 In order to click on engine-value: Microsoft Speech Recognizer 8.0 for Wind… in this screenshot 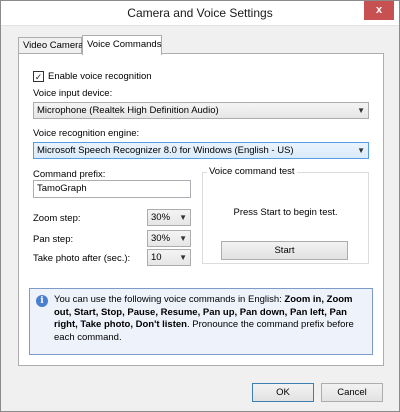, I will do `click(165, 150)`.